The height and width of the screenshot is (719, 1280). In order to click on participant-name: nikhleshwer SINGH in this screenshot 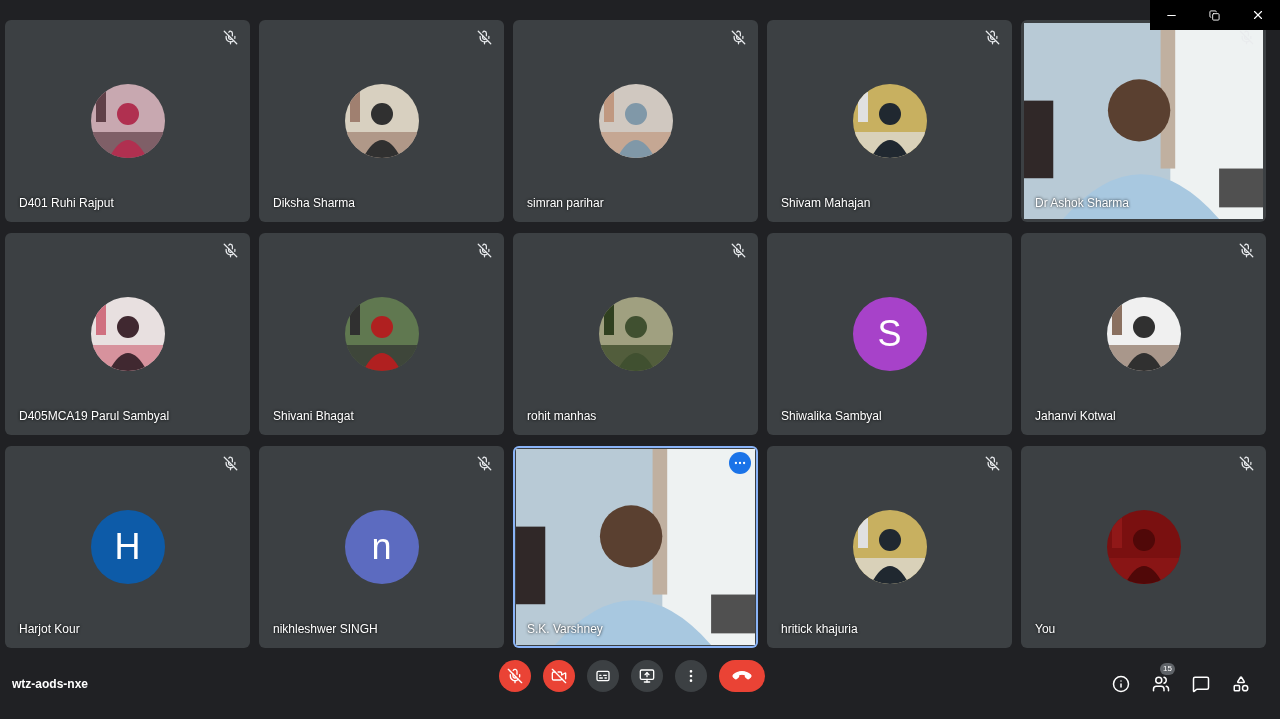, I will do `click(325, 629)`.